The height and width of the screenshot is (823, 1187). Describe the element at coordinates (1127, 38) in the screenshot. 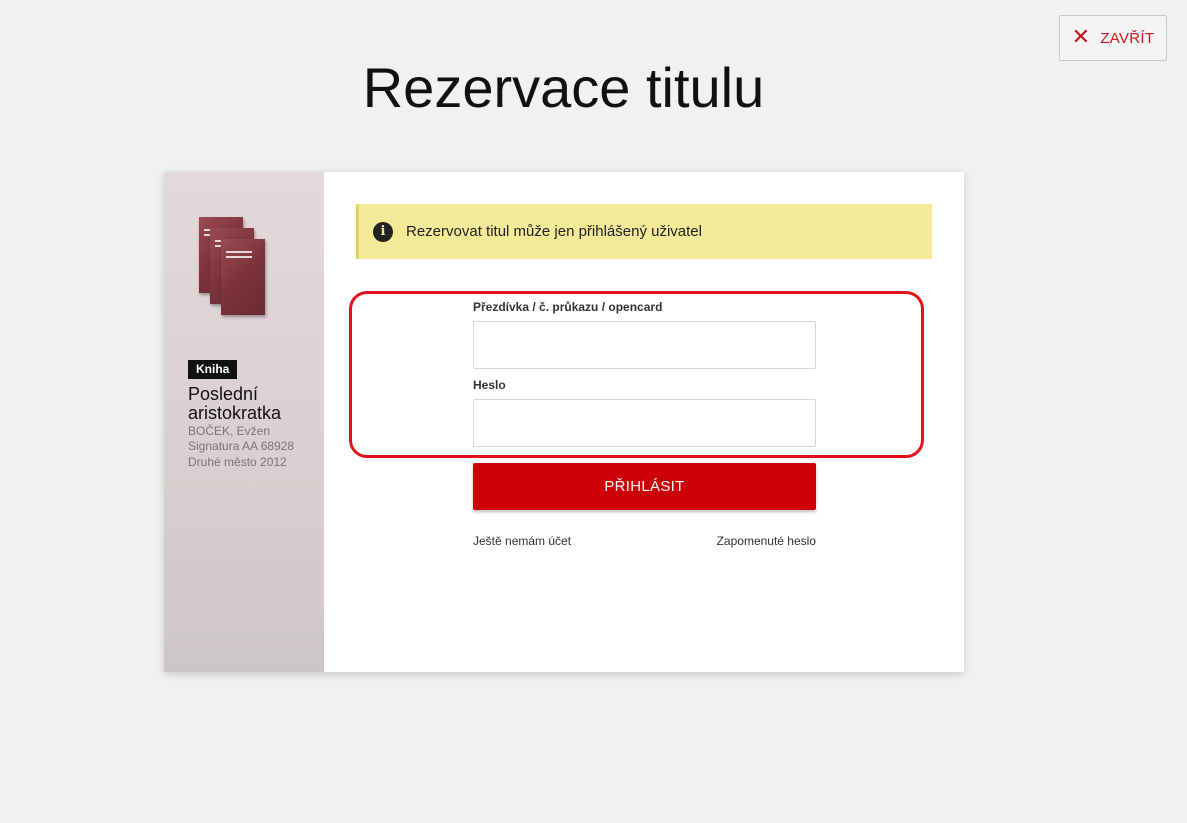

I see `close-label: ZAVŘÍT` at that location.